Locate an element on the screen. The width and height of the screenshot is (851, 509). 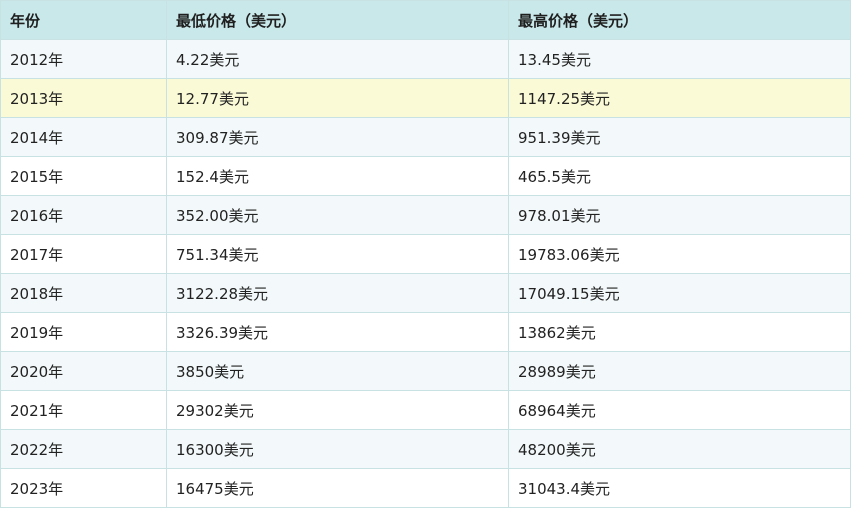
table-row: 2023年 16475美元 31043.4美元 is located at coordinates (425, 488).